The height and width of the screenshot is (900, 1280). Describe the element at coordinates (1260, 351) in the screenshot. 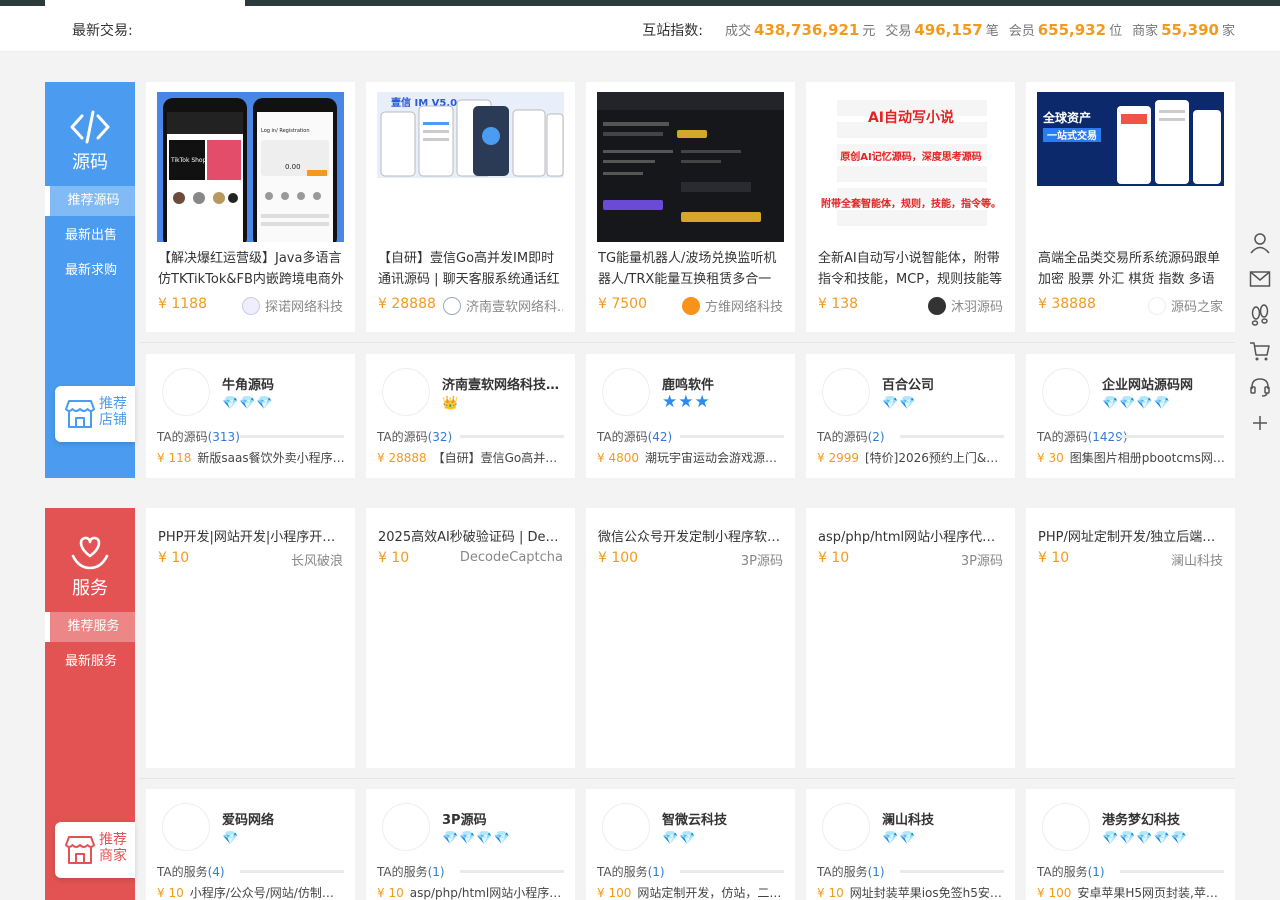

I see `cart-icon` at that location.